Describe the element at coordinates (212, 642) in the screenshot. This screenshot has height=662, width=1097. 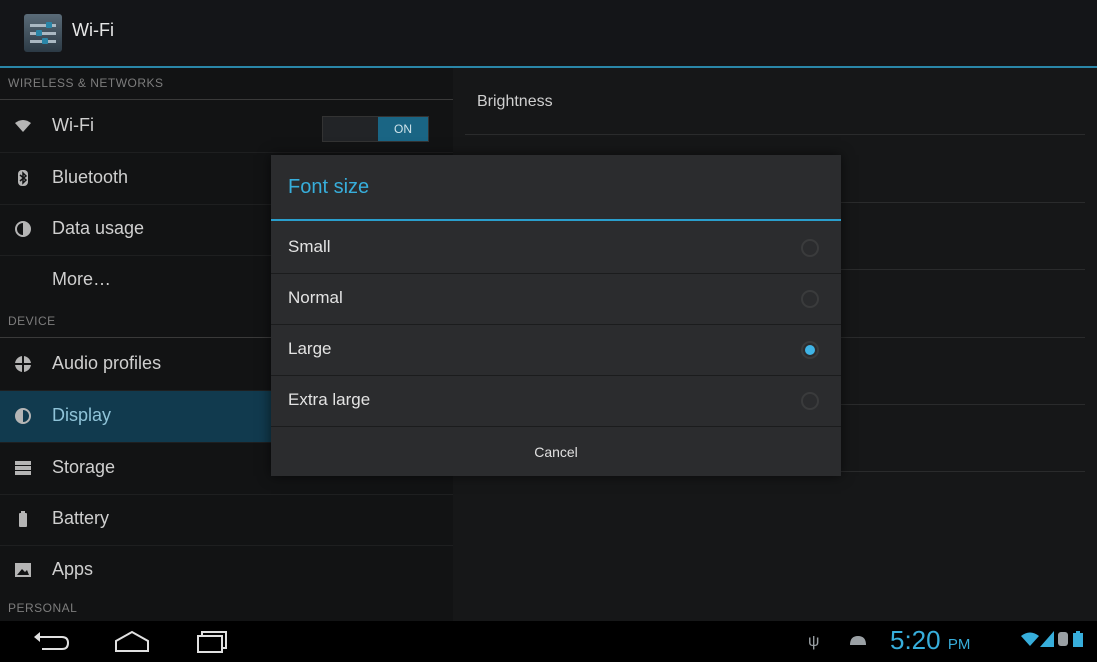
I see `recent-apps-icon` at that location.